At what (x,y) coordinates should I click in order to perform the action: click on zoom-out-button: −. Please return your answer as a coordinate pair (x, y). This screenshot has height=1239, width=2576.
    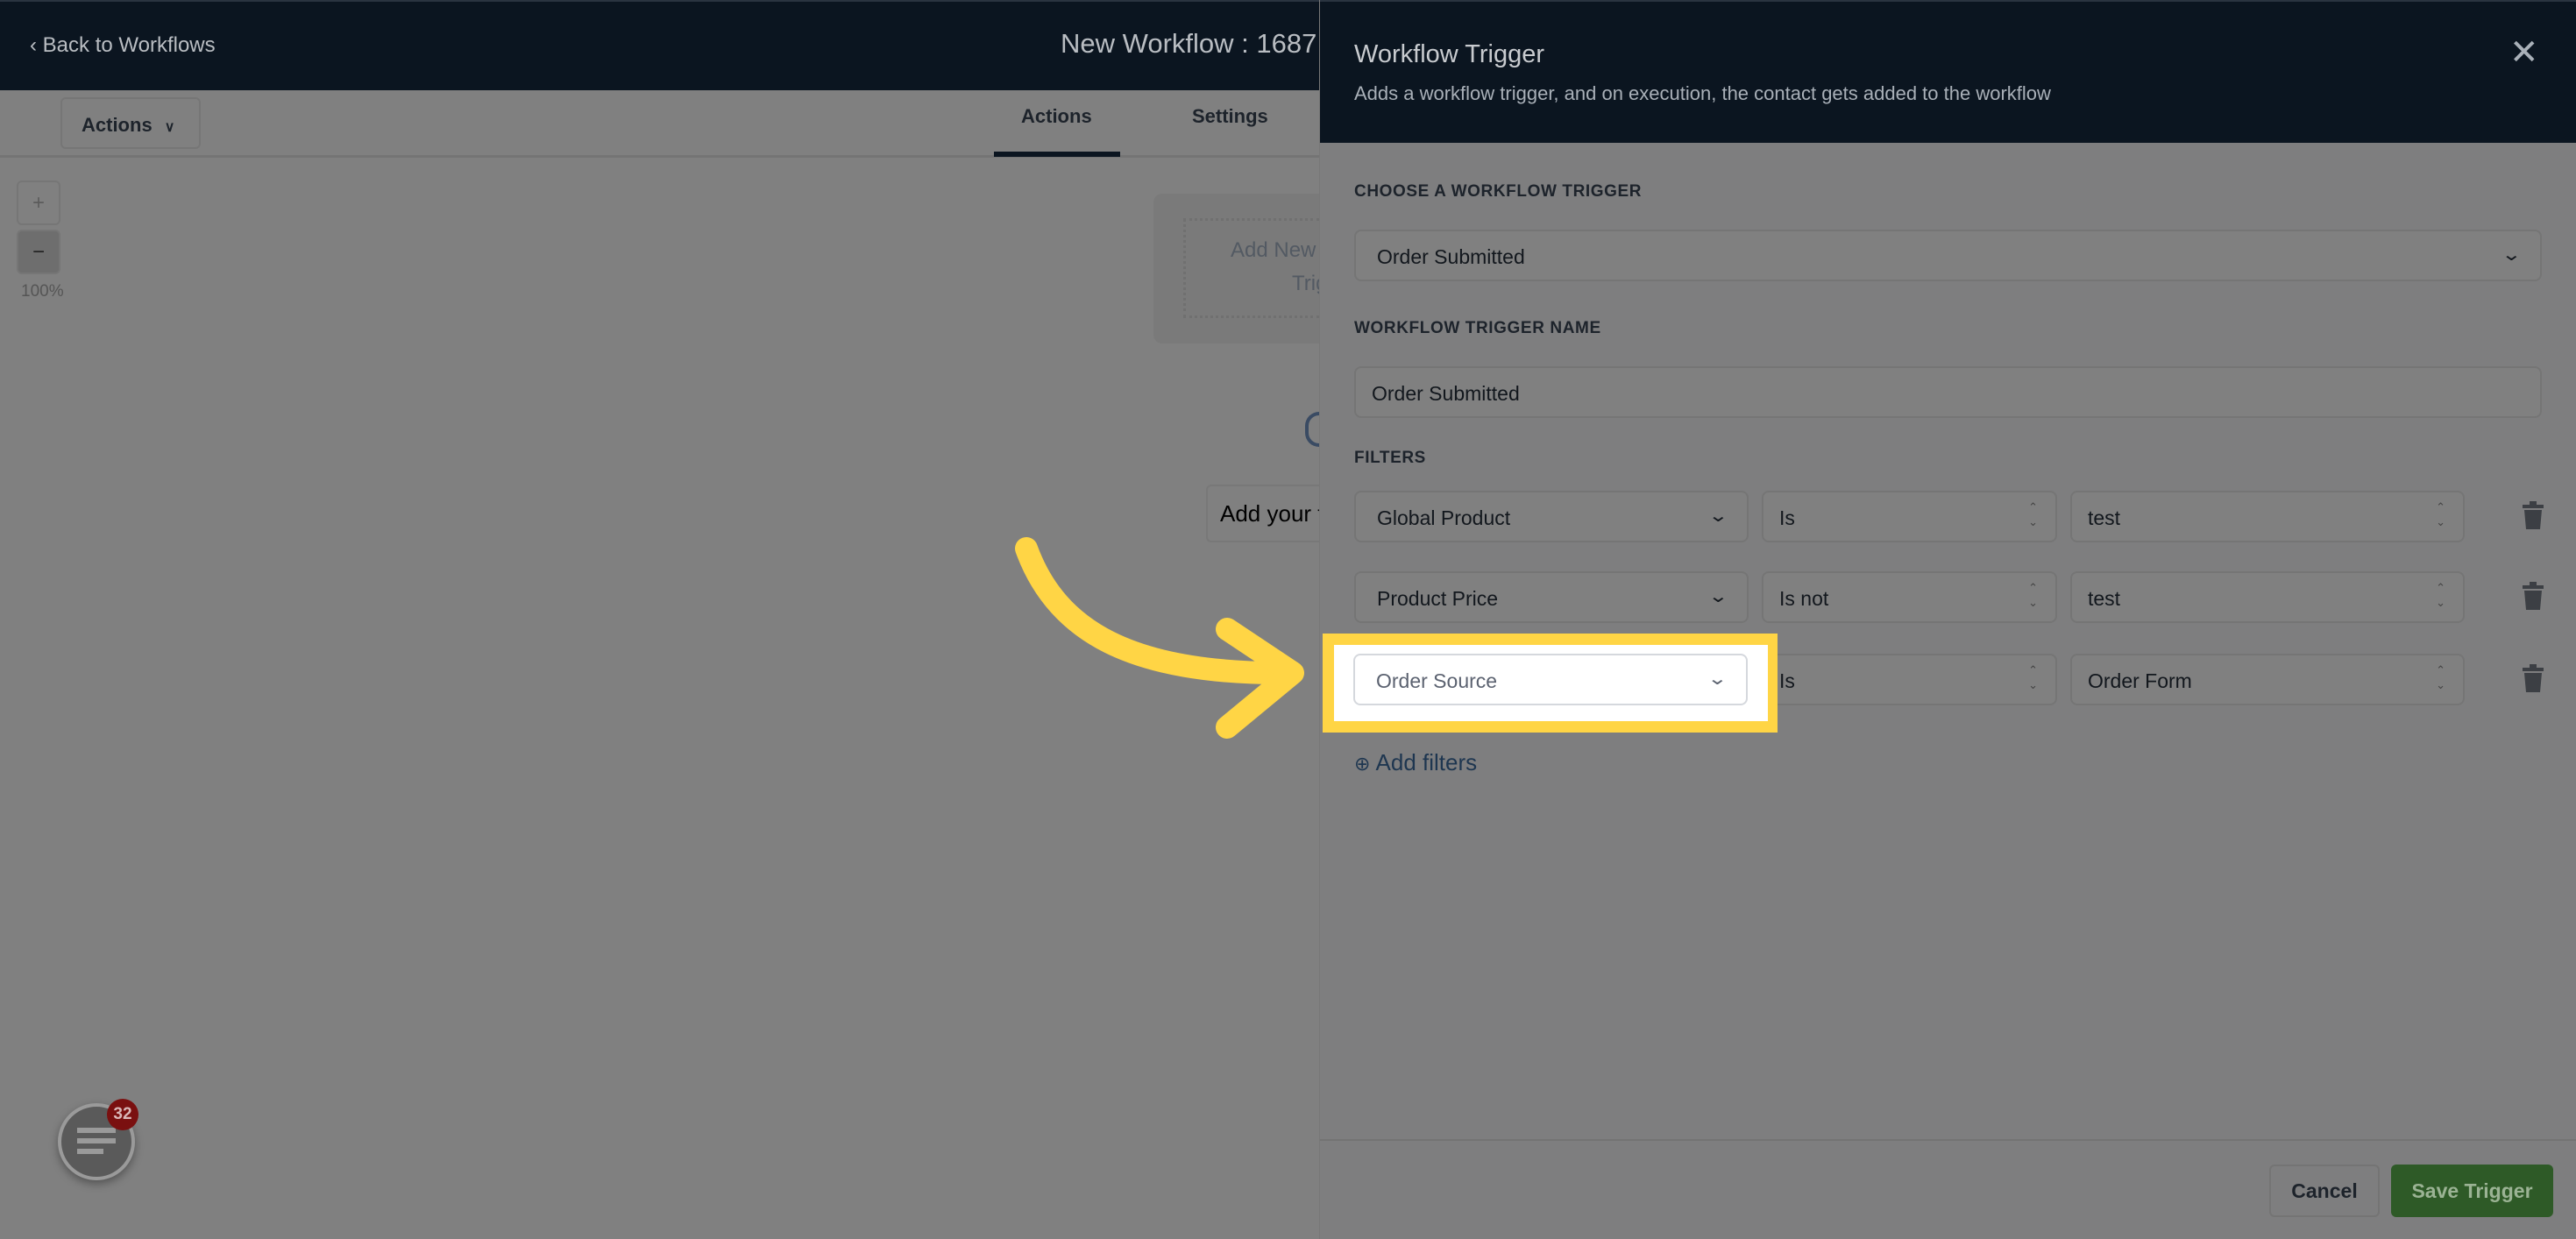
    Looking at the image, I should click on (38, 252).